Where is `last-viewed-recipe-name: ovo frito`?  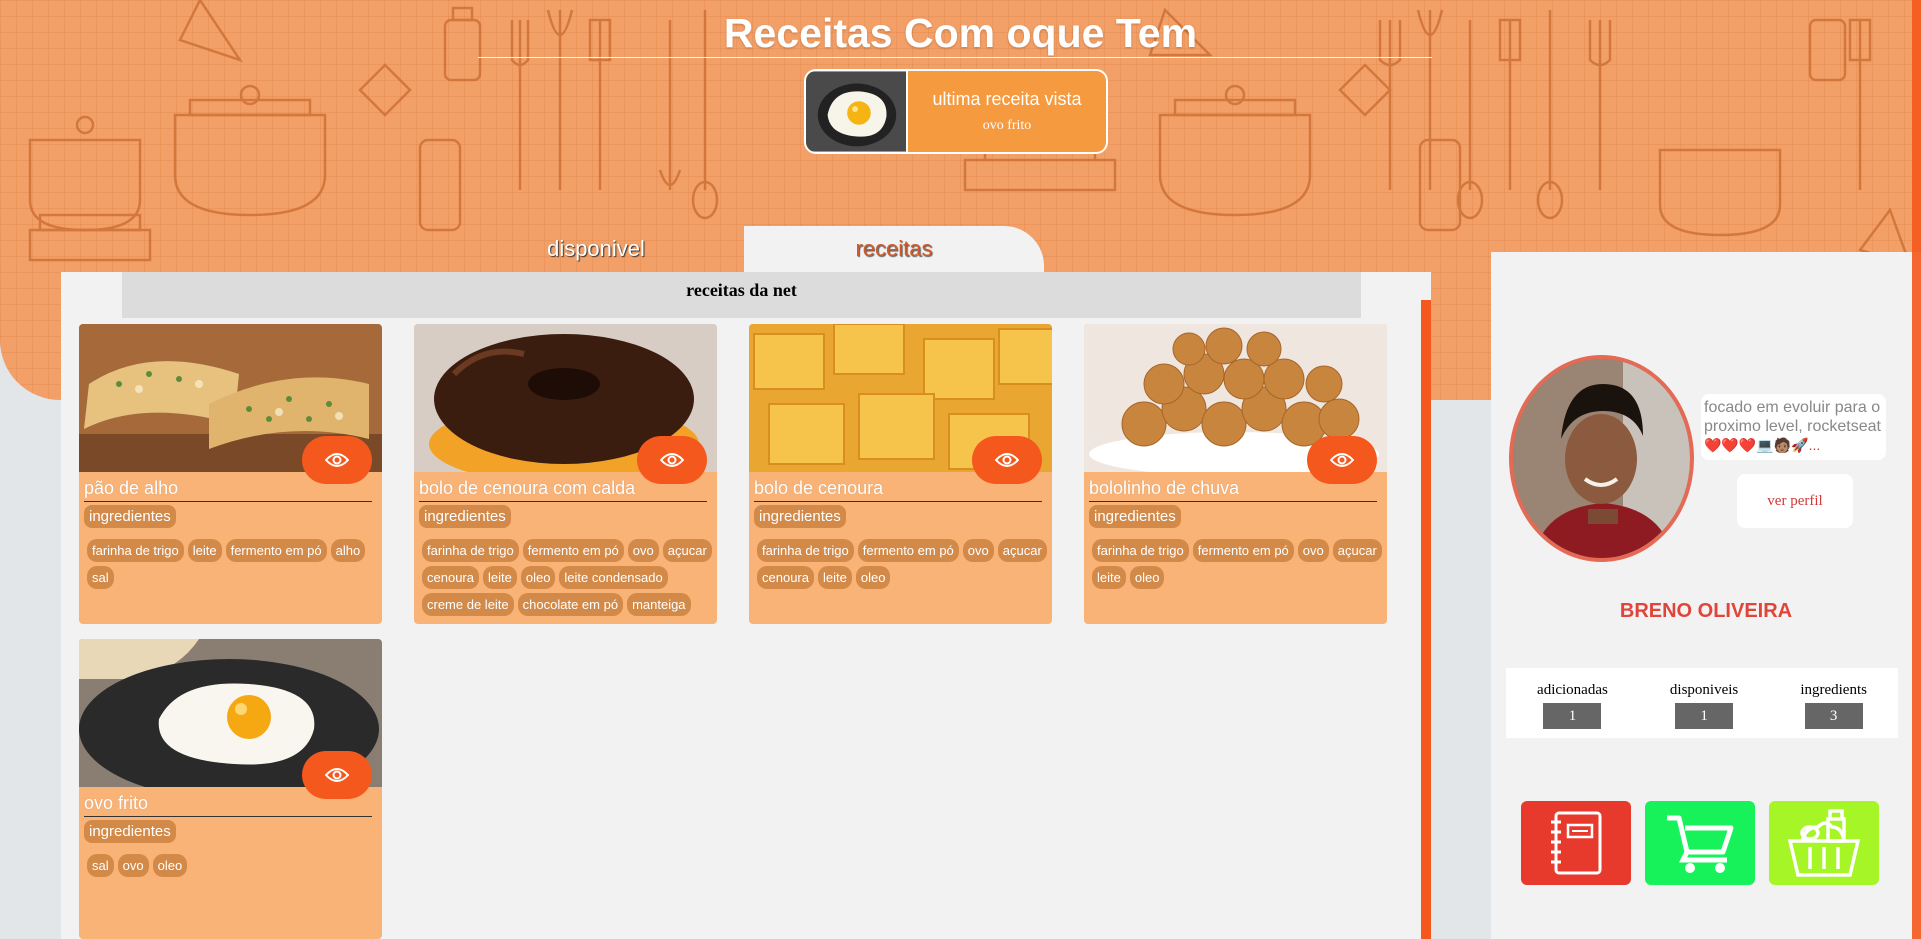 last-viewed-recipe-name: ovo frito is located at coordinates (1007, 125).